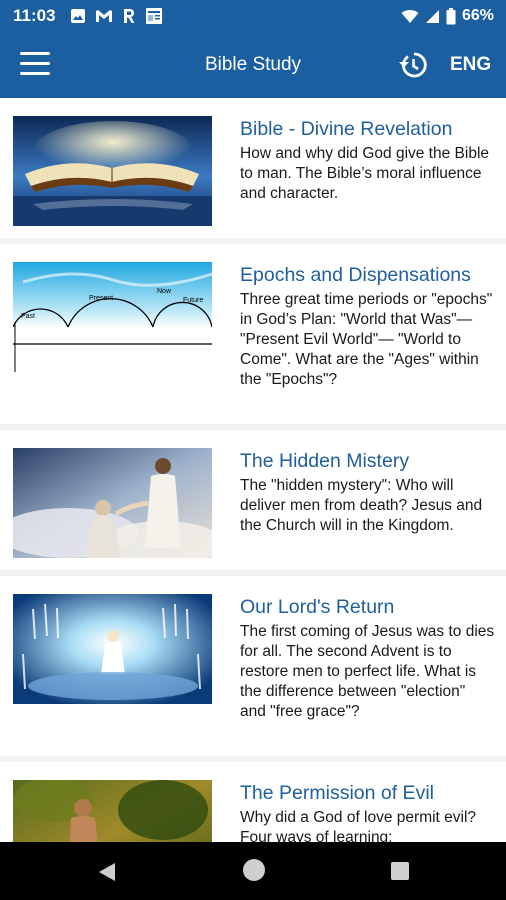 Image resolution: width=506 pixels, height=900 pixels. I want to click on app-title: Bible Study, so click(253, 64).